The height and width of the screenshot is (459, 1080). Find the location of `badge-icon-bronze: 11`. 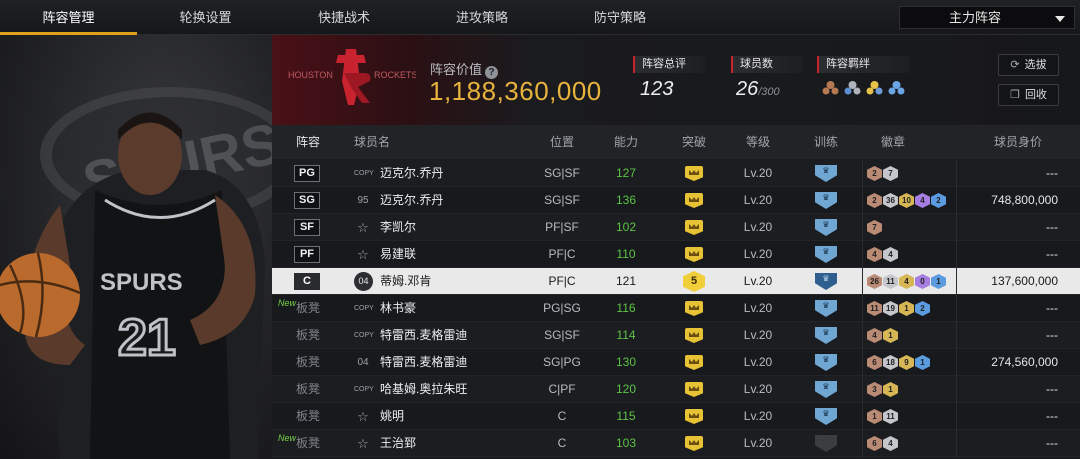

badge-icon-bronze: 11 is located at coordinates (874, 308).